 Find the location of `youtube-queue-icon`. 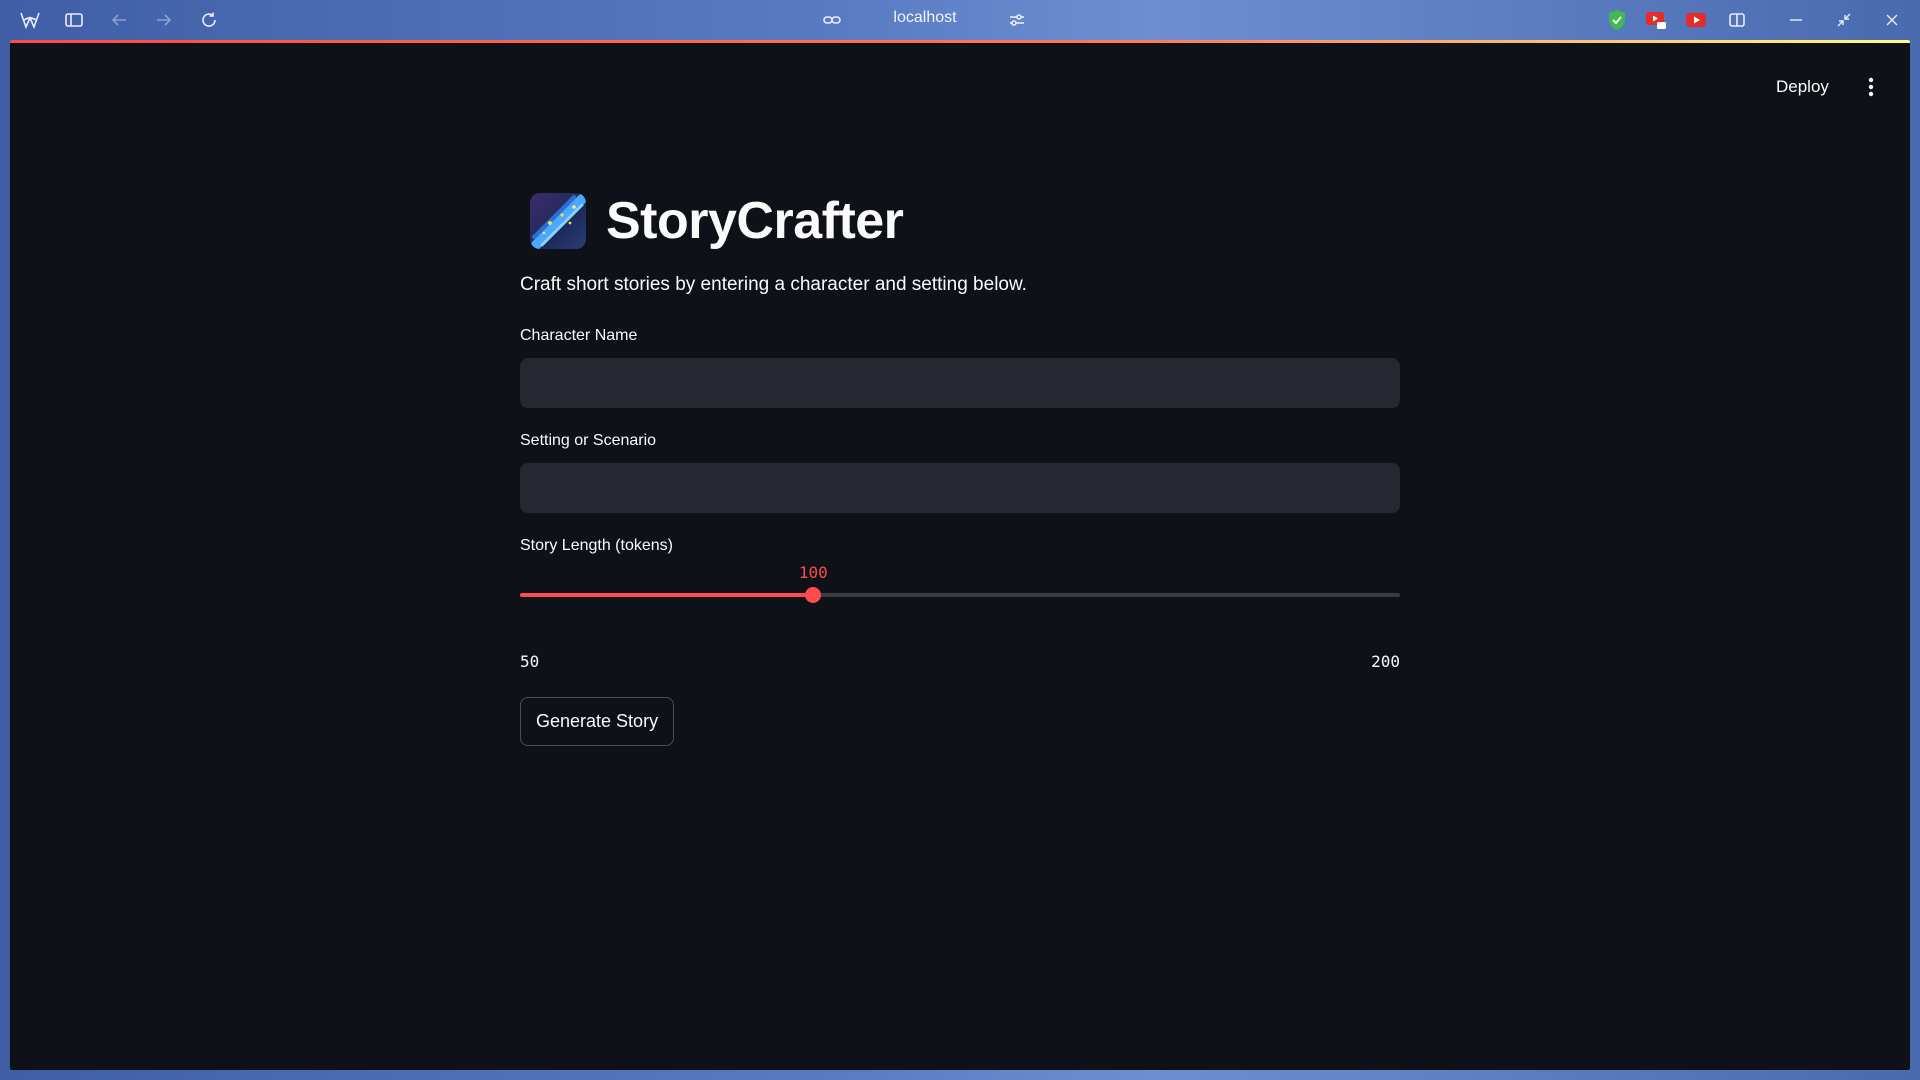

youtube-queue-icon is located at coordinates (1656, 20).